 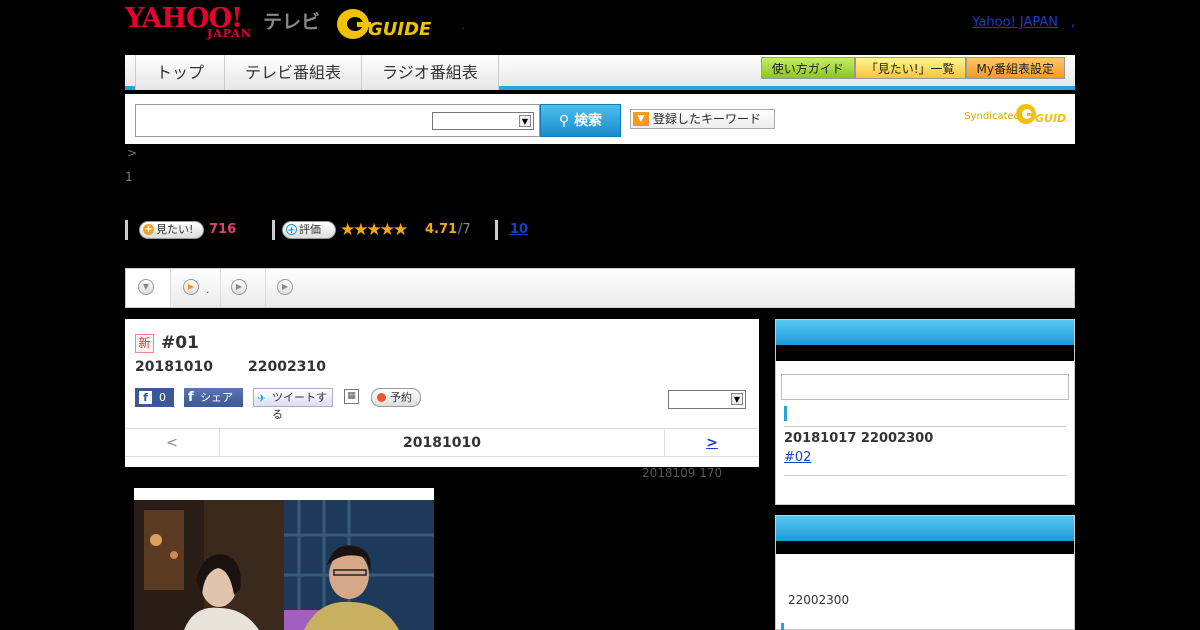 I want to click on rating-value: 4.71, so click(x=441, y=229).